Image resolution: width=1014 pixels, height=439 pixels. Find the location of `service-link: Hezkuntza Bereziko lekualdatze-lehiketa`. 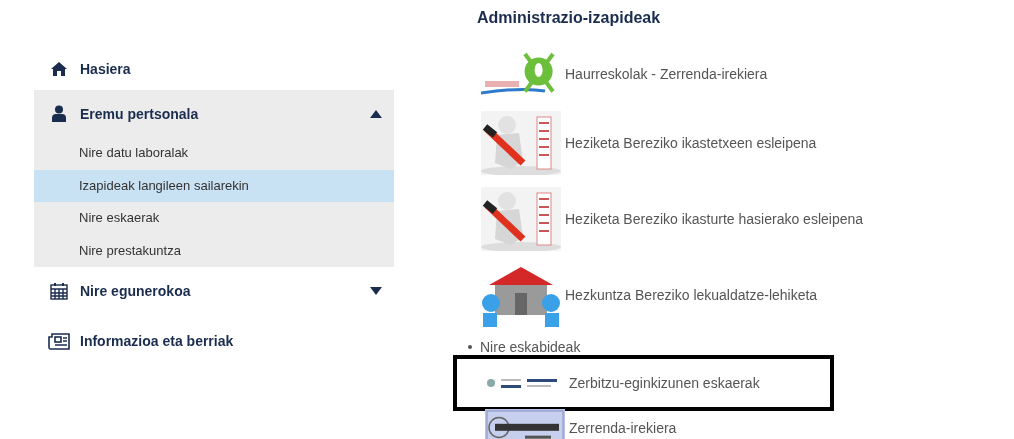

service-link: Hezkuntza Bereziko lekualdatze-lehiketa is located at coordinates (691, 295).